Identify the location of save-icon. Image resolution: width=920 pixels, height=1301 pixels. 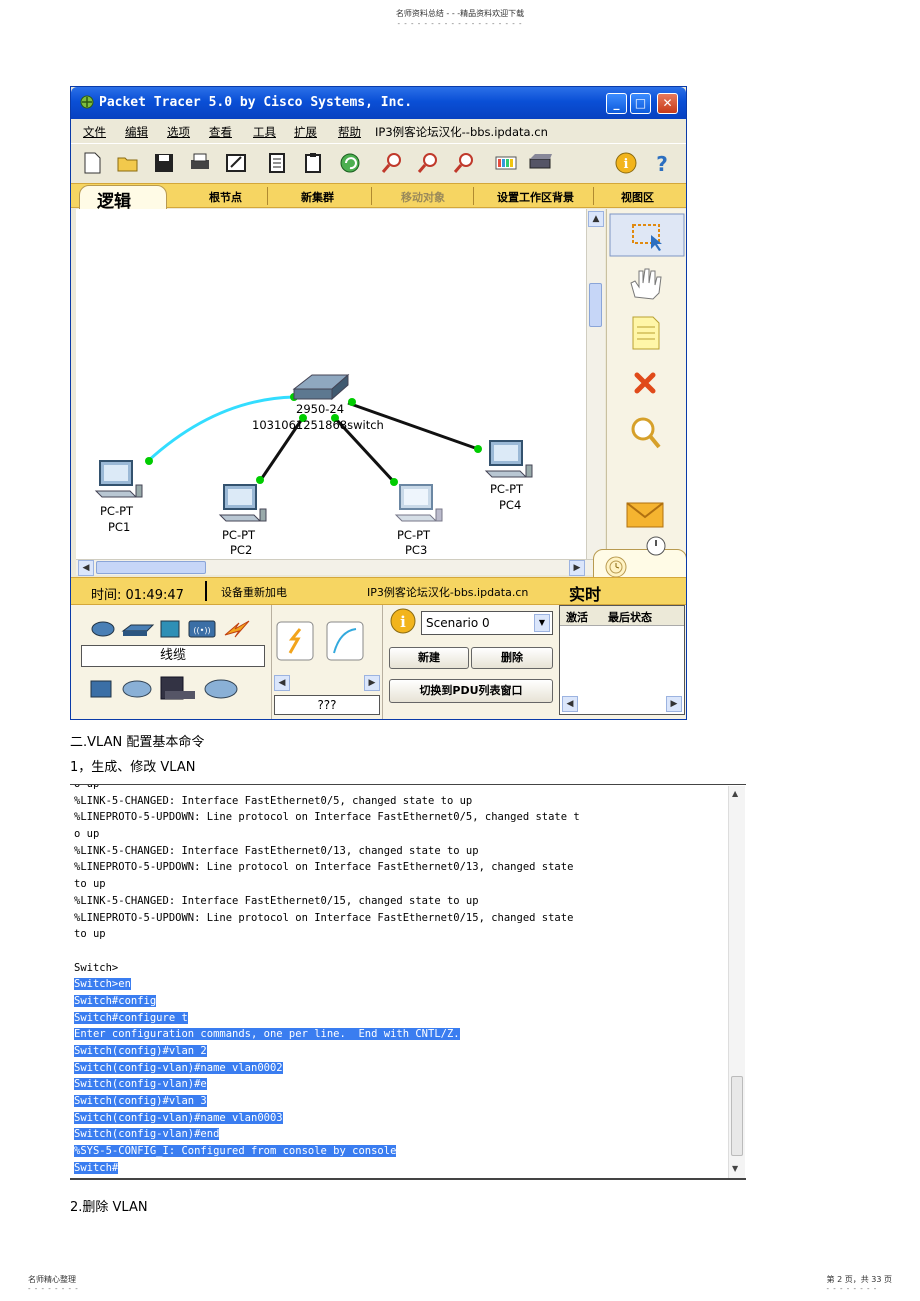
(164, 163).